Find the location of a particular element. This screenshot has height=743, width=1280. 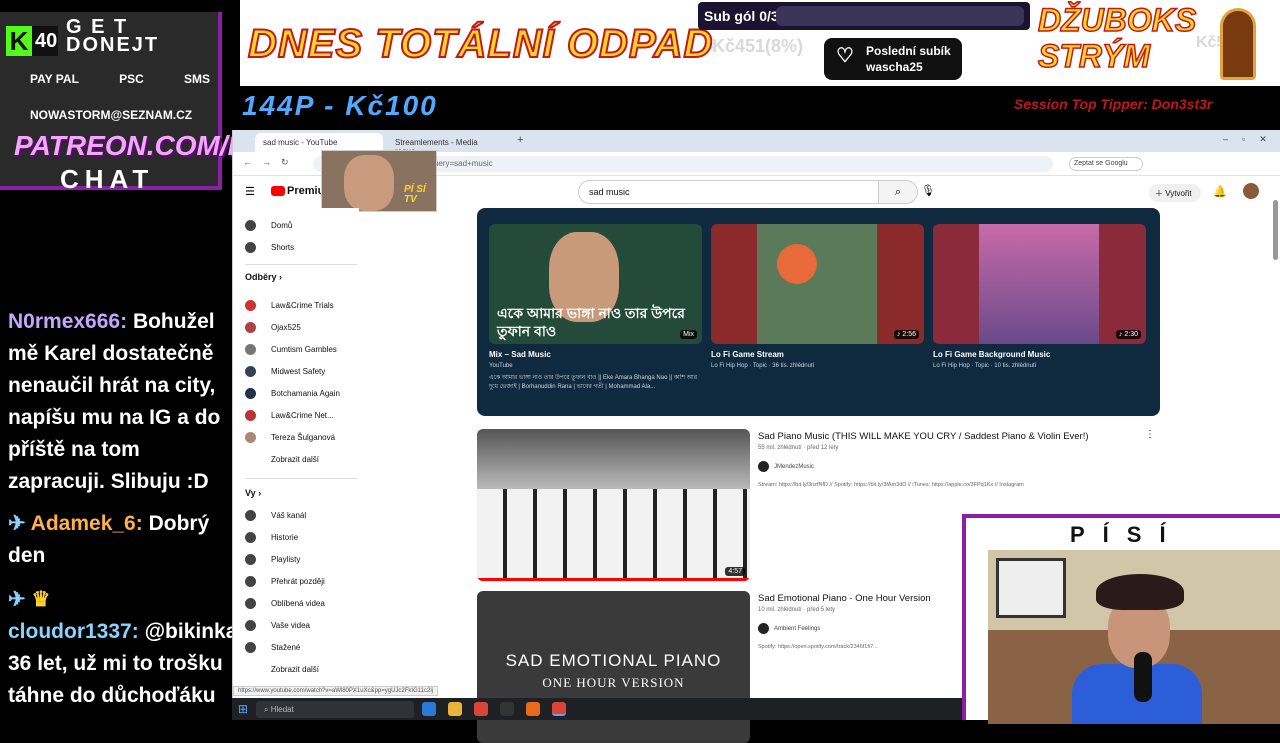

search-icon: ⌕ is located at coordinates (898, 192).